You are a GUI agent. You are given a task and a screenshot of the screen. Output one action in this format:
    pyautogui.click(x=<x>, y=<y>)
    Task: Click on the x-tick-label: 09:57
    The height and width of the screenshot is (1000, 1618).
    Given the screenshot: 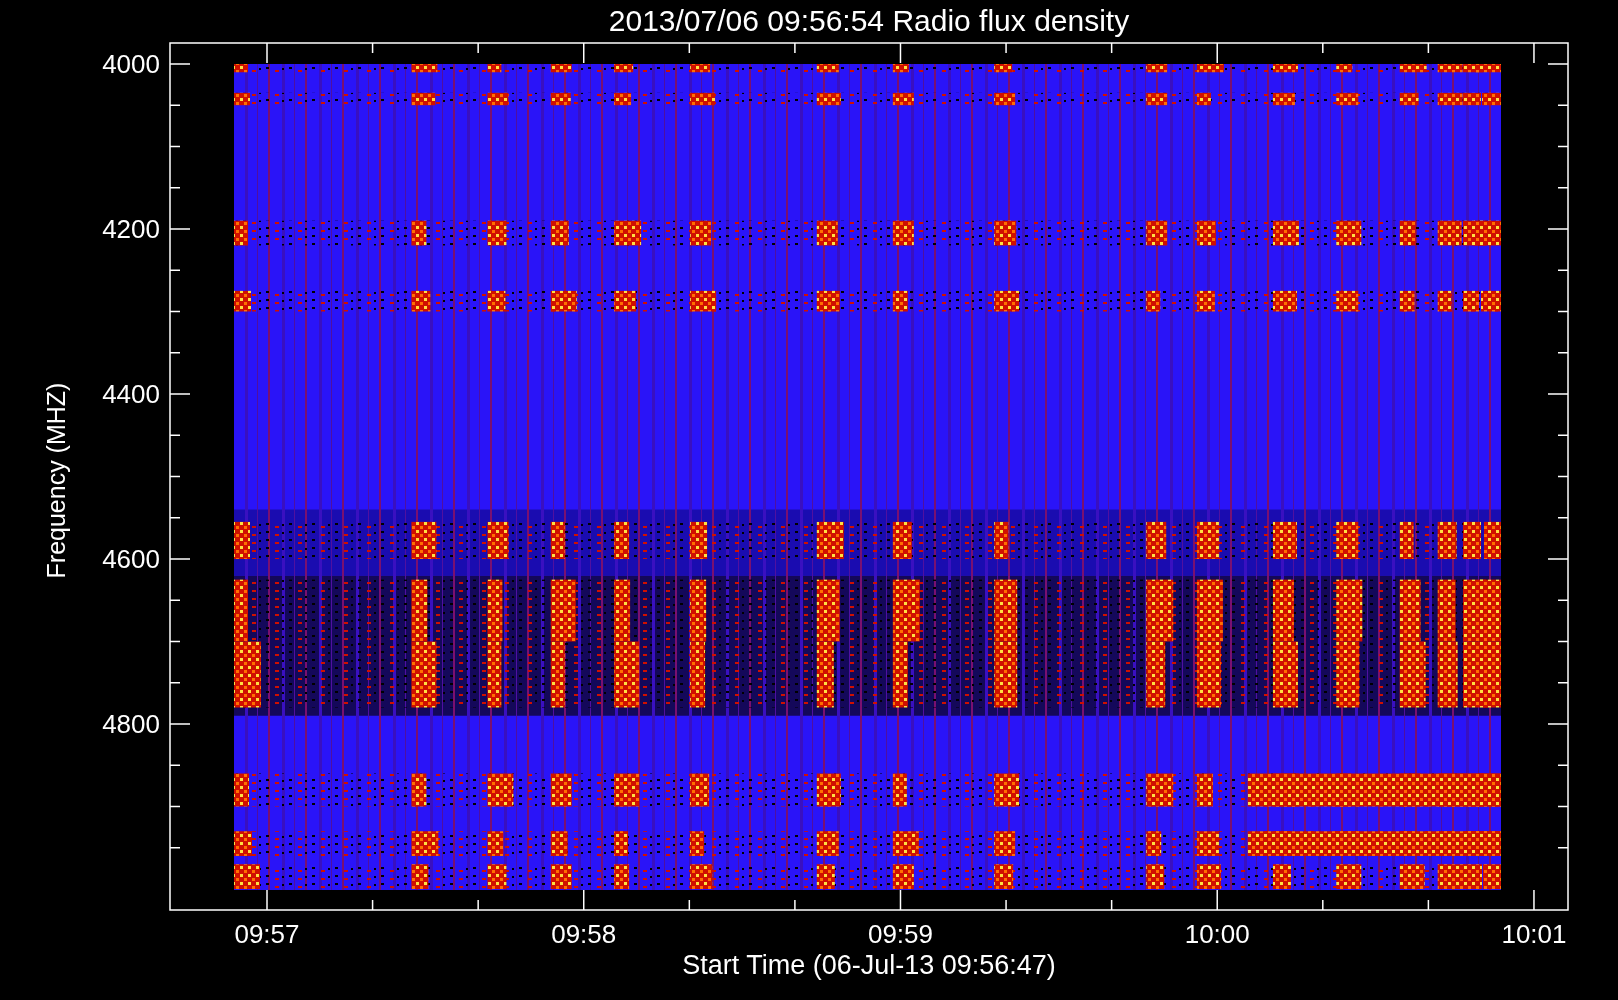 What is the action you would take?
    pyautogui.click(x=267, y=934)
    